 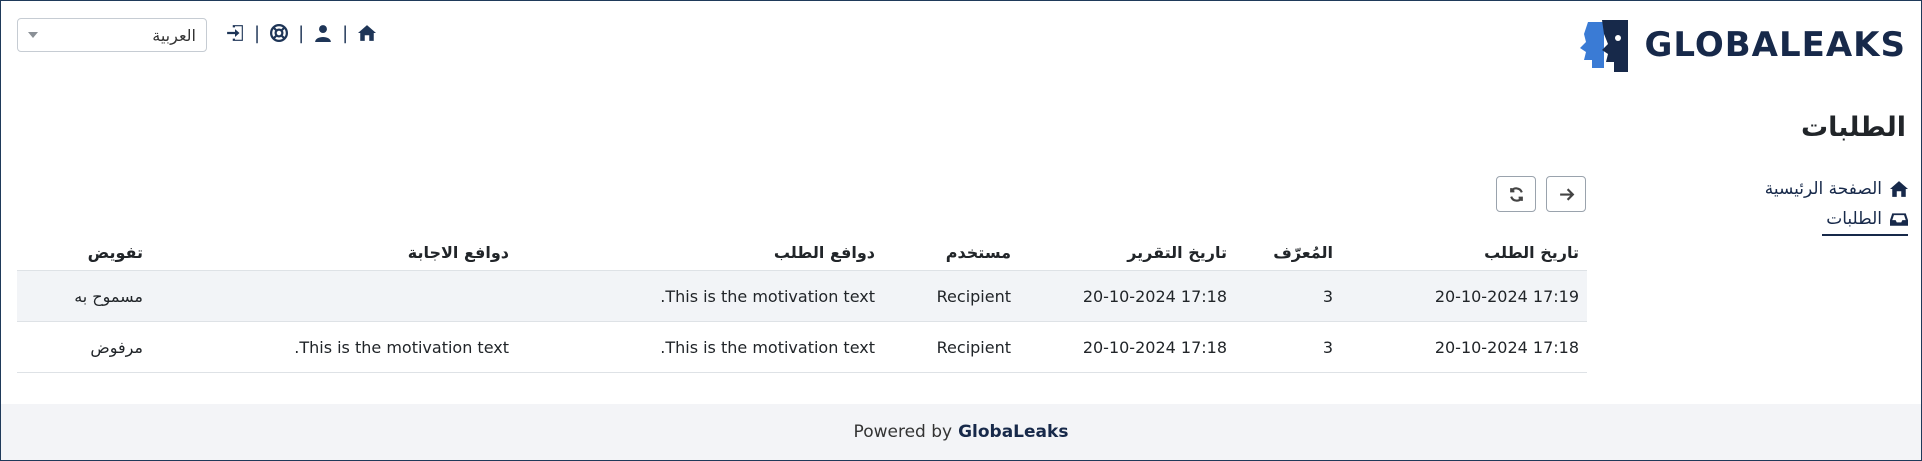 What do you see at coordinates (700, 252) in the screenshot?
I see `col-request-motivation: دوافع الطلب` at bounding box center [700, 252].